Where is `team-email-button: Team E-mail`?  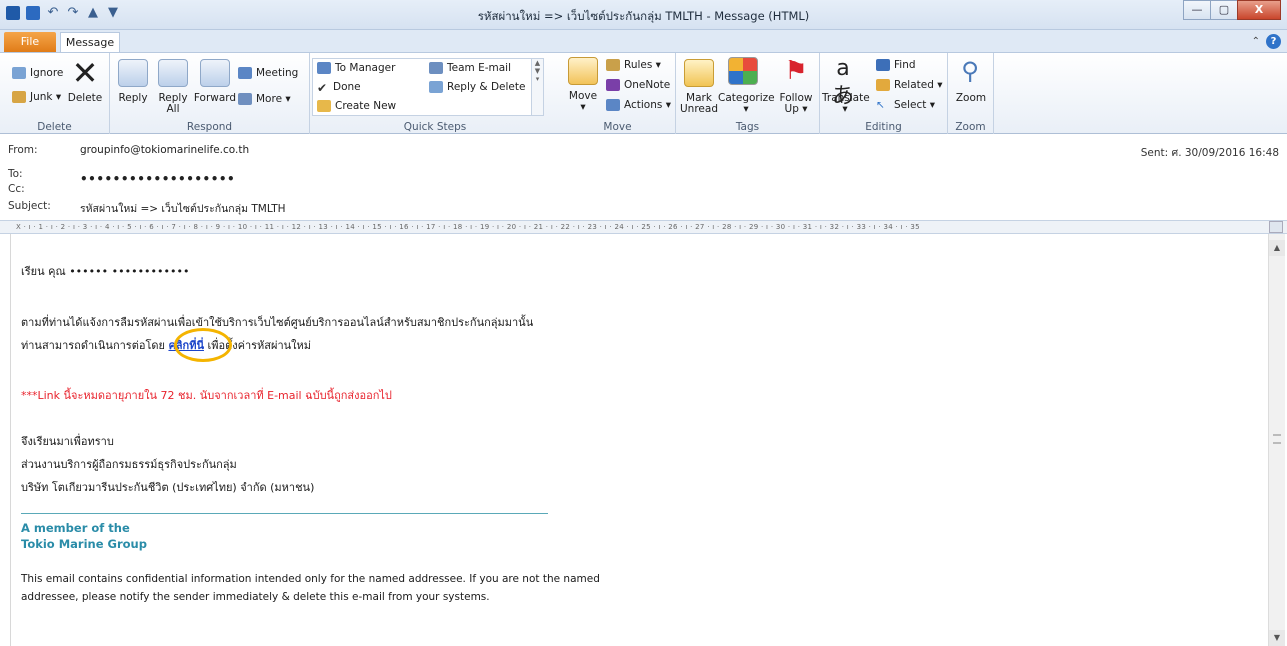 team-email-button: Team E-mail is located at coordinates (470, 68).